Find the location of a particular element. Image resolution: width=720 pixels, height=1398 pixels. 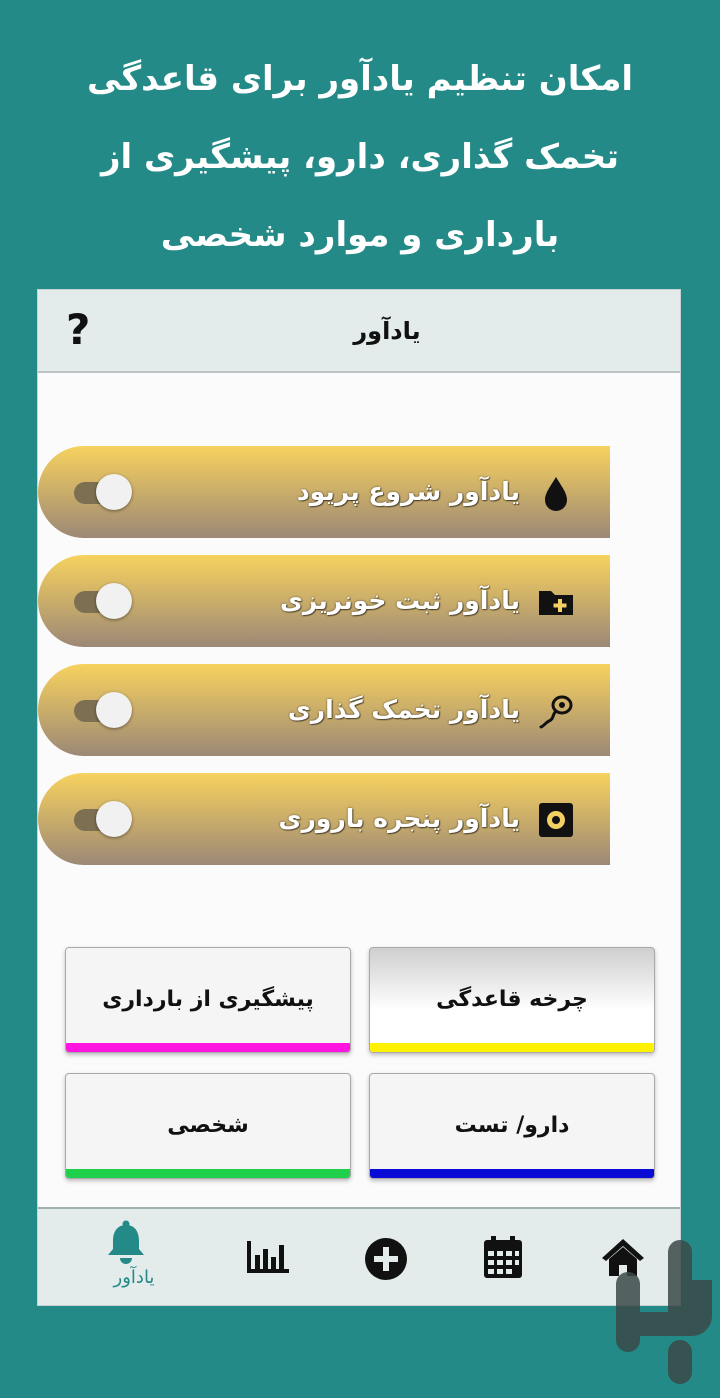

category-button-medicine-test: دارو/ تست is located at coordinates (512, 1126).